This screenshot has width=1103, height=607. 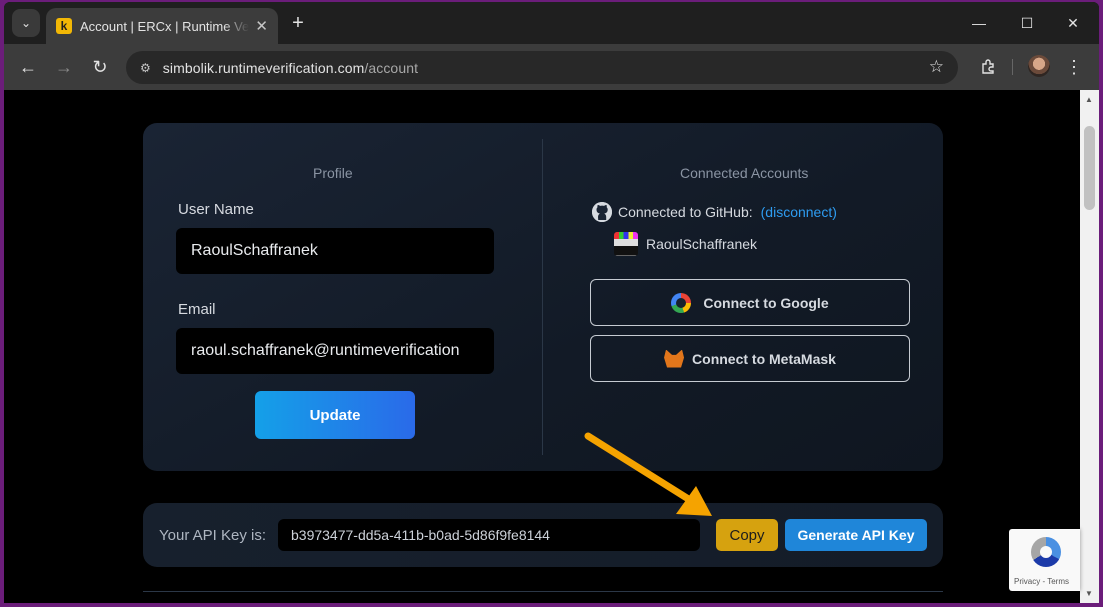 I want to click on scroll-down-icon: ▼, so click(x=1089, y=593).